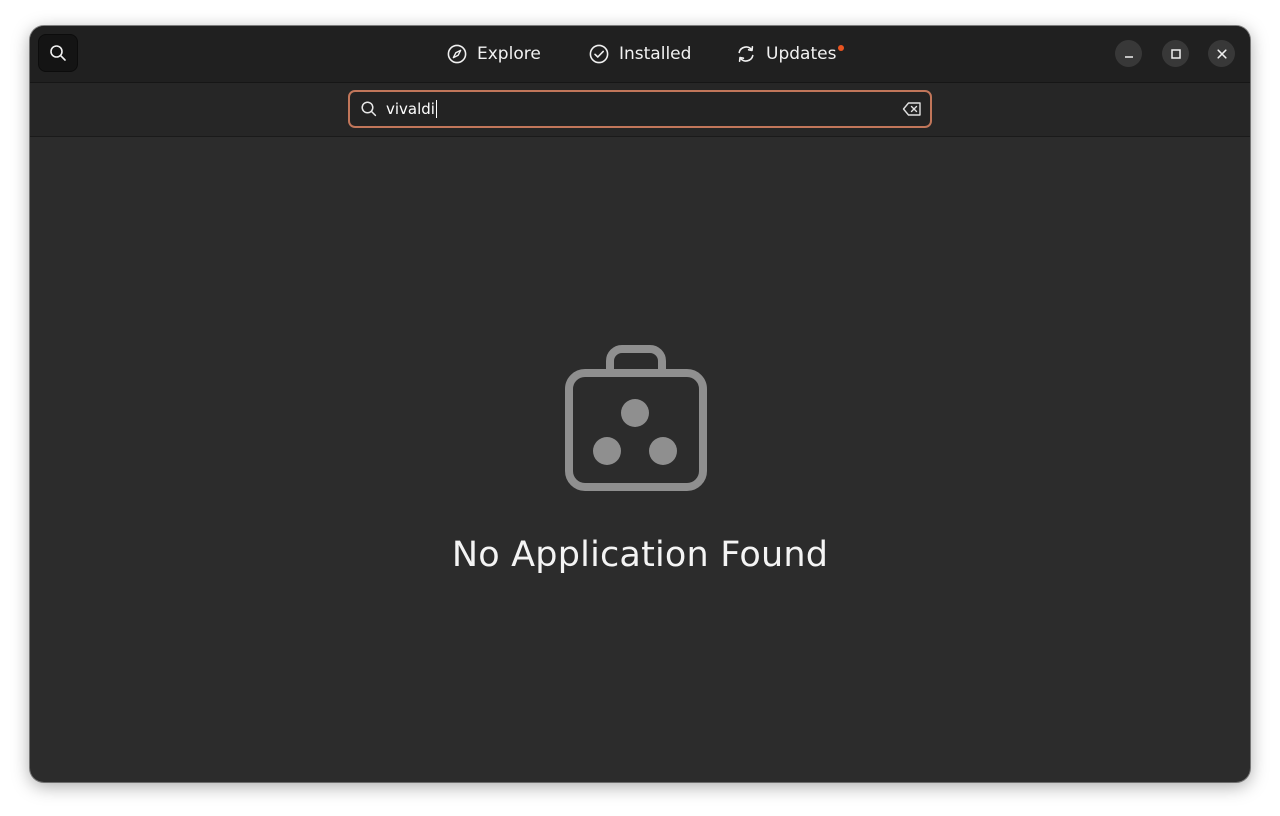 The image size is (1280, 816). I want to click on search-icon, so click(58, 53).